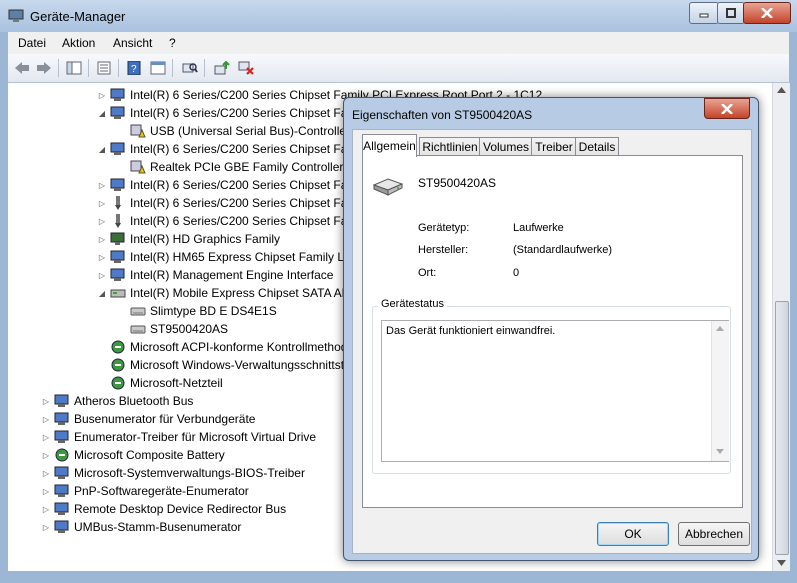 This screenshot has height=583, width=797. I want to click on menu-ansicht: Ansicht, so click(132, 43).